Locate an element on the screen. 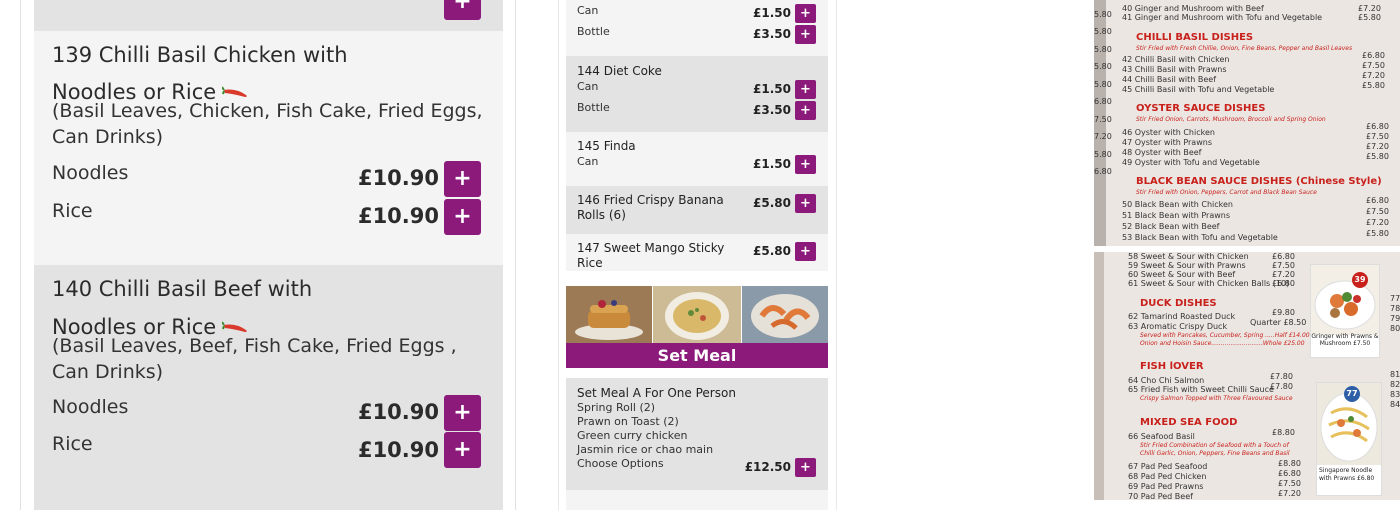 The height and width of the screenshot is (510, 1400). menu-line: 67 Pad Ped Seafood is located at coordinates (1168, 466).